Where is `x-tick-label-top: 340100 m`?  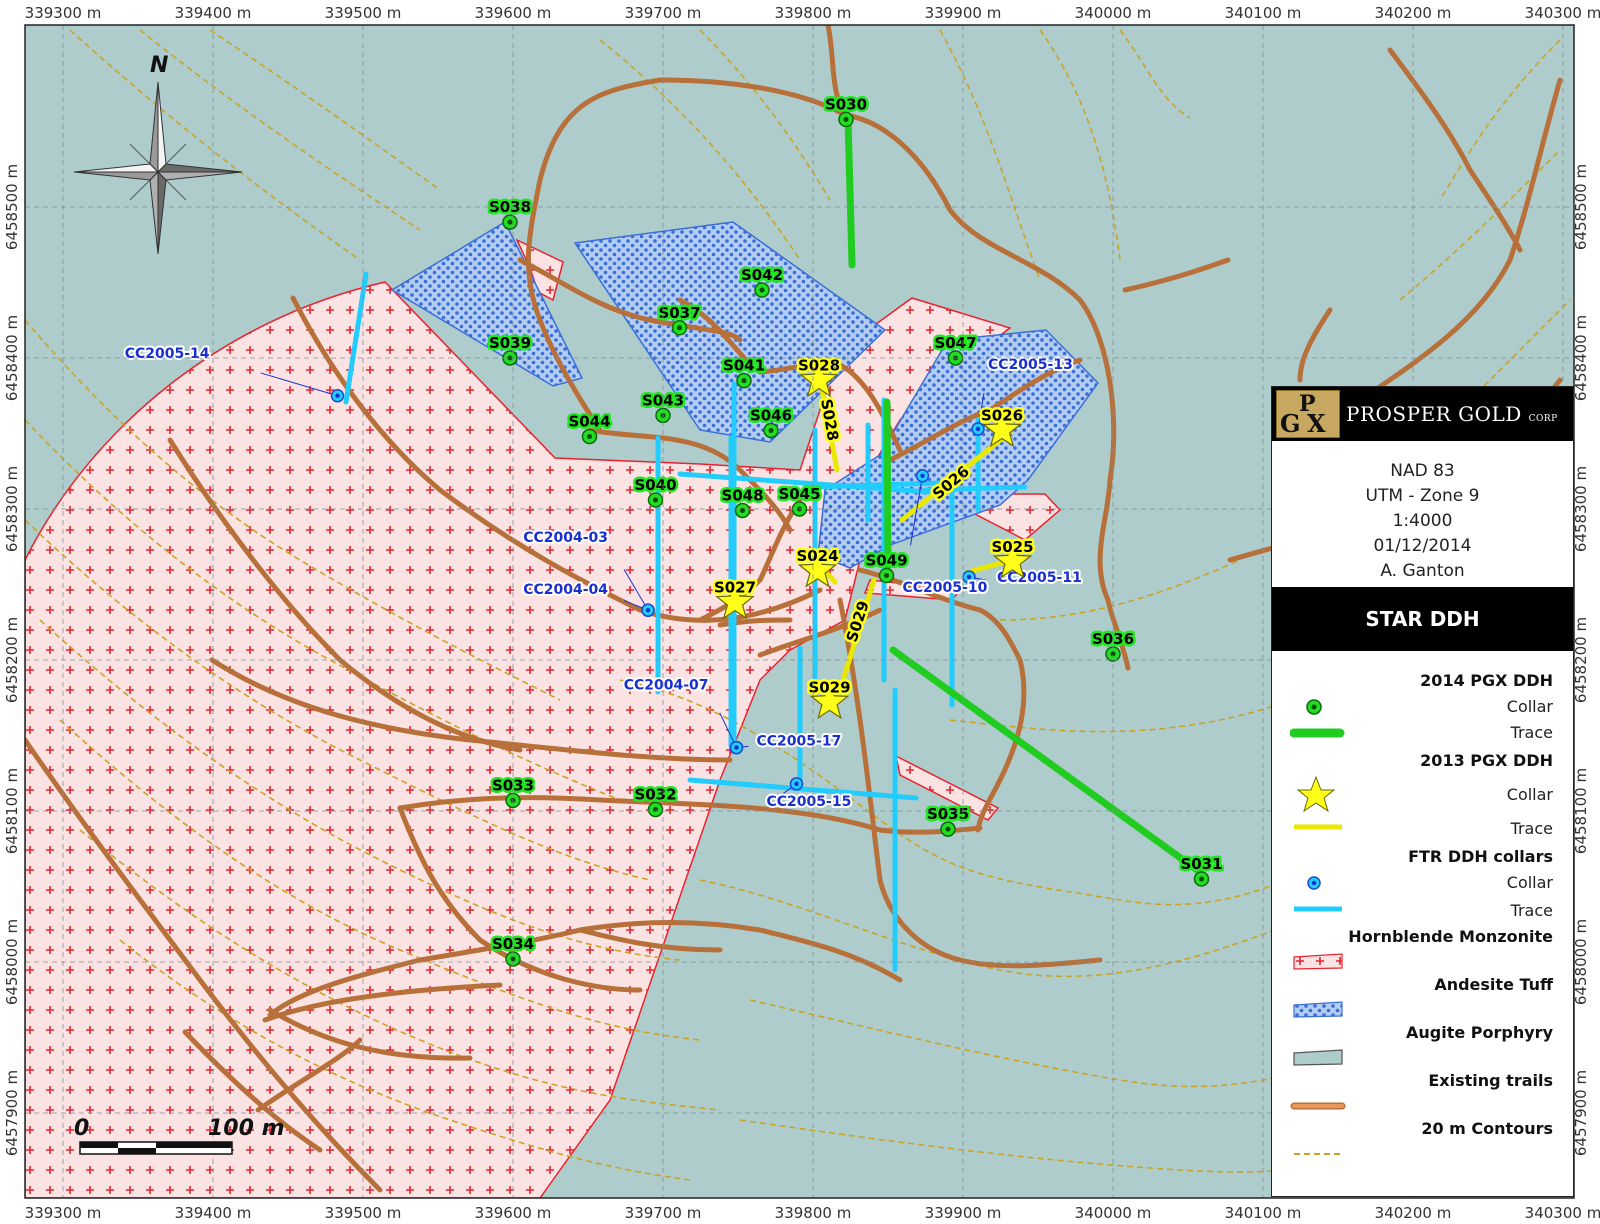
x-tick-label-top: 340100 m is located at coordinates (1263, 13).